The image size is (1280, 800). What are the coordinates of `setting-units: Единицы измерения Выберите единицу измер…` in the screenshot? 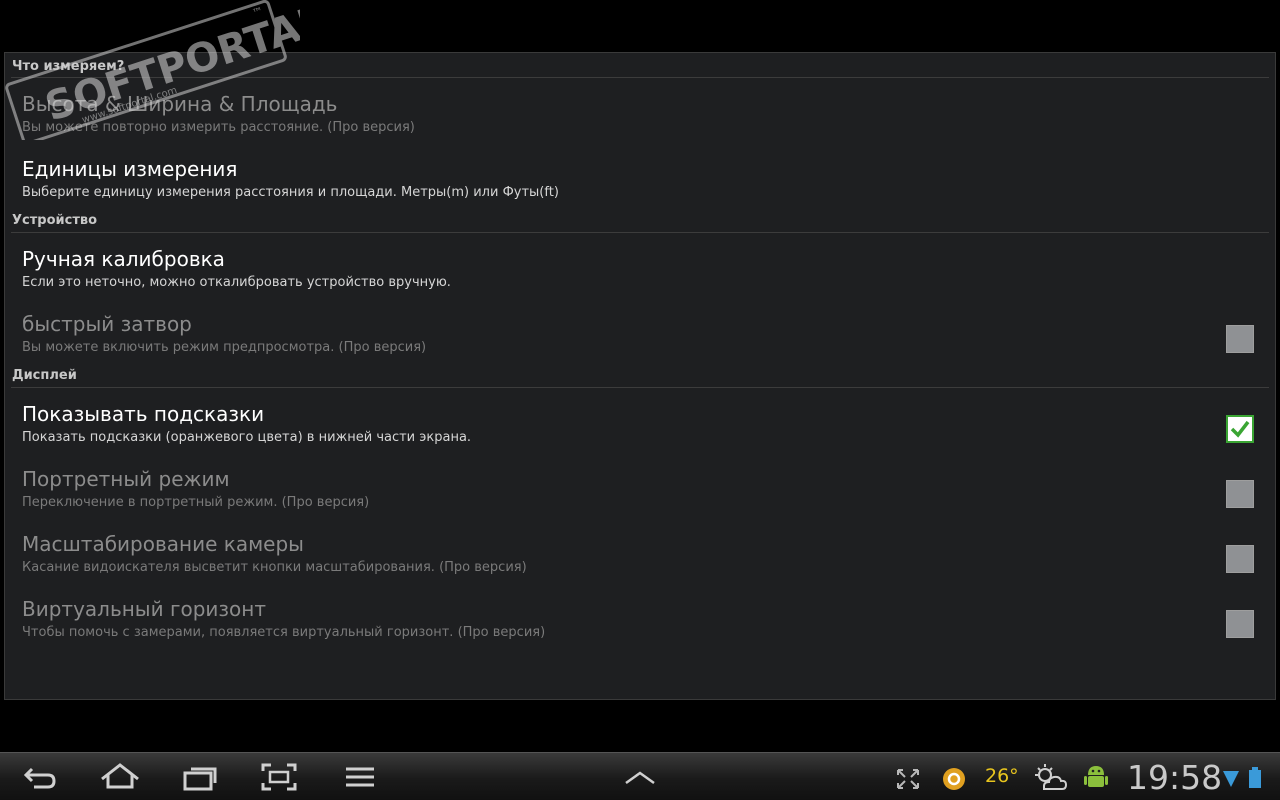 It's located at (640, 188).